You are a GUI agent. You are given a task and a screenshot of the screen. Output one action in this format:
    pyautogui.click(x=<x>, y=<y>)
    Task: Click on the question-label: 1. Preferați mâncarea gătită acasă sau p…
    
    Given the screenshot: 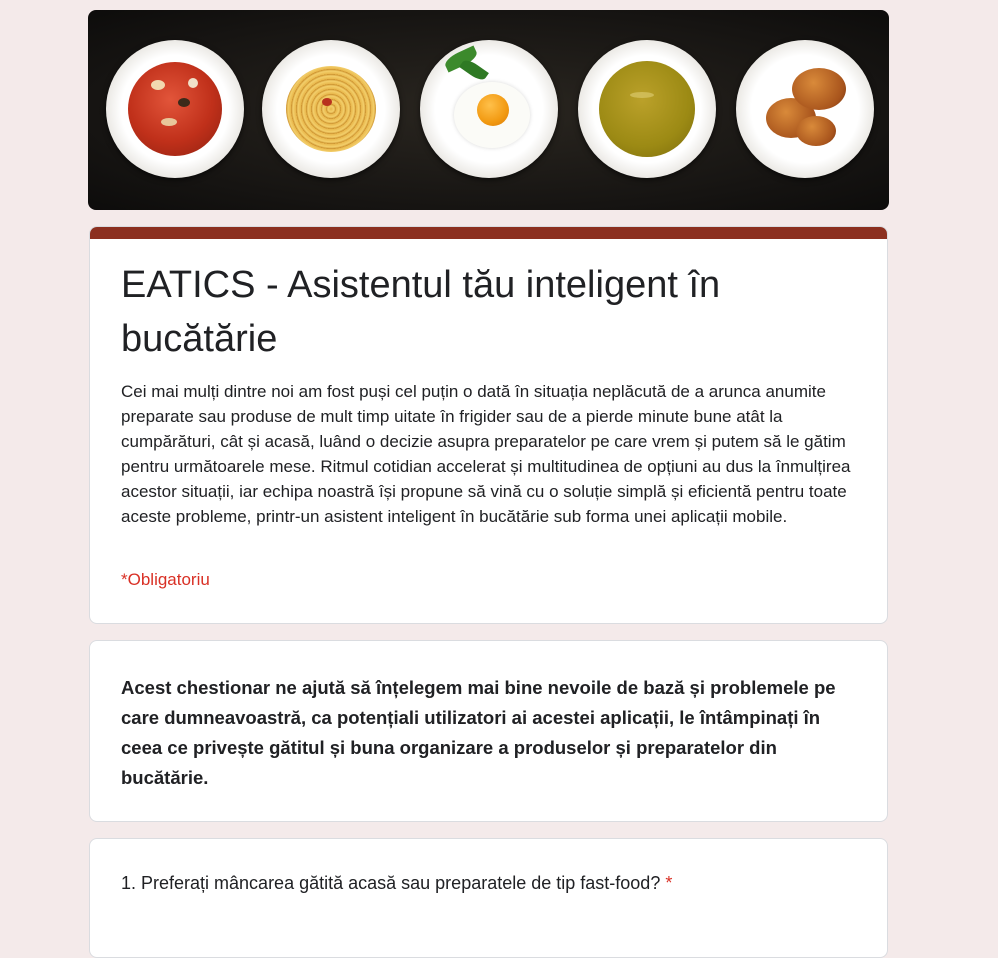 What is the action you would take?
    pyautogui.click(x=391, y=883)
    